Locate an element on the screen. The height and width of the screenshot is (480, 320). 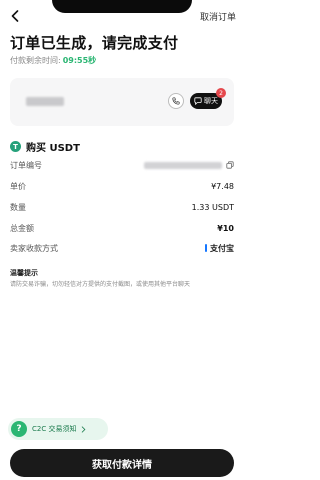
order-number-redacted is located at coordinates (183, 165).